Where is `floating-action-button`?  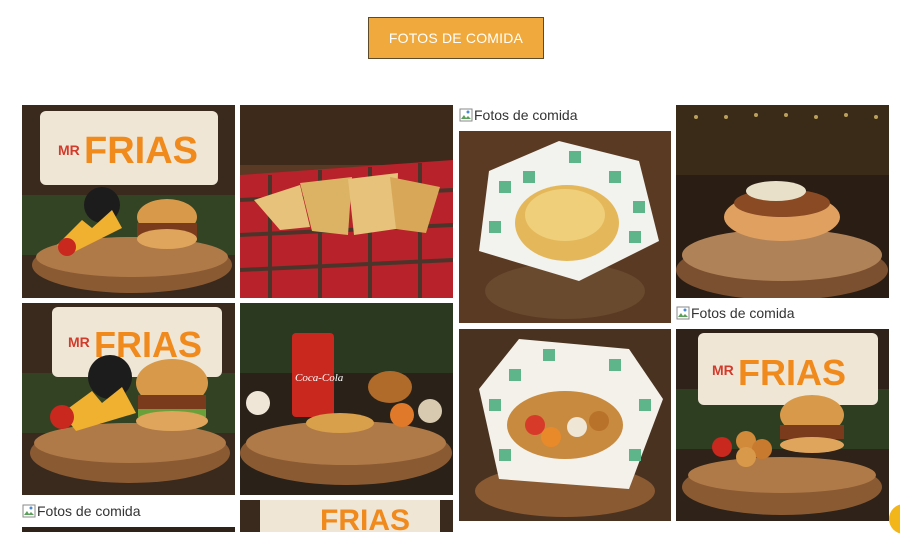 floating-action-button is located at coordinates (894, 519).